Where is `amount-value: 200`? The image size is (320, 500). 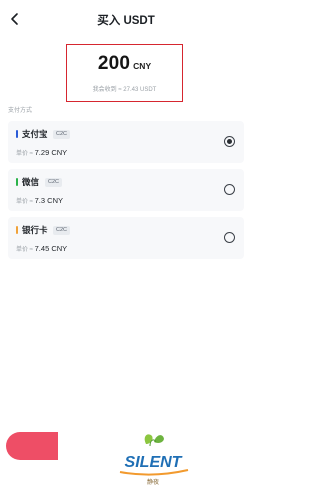
amount-value: 200 is located at coordinates (114, 63).